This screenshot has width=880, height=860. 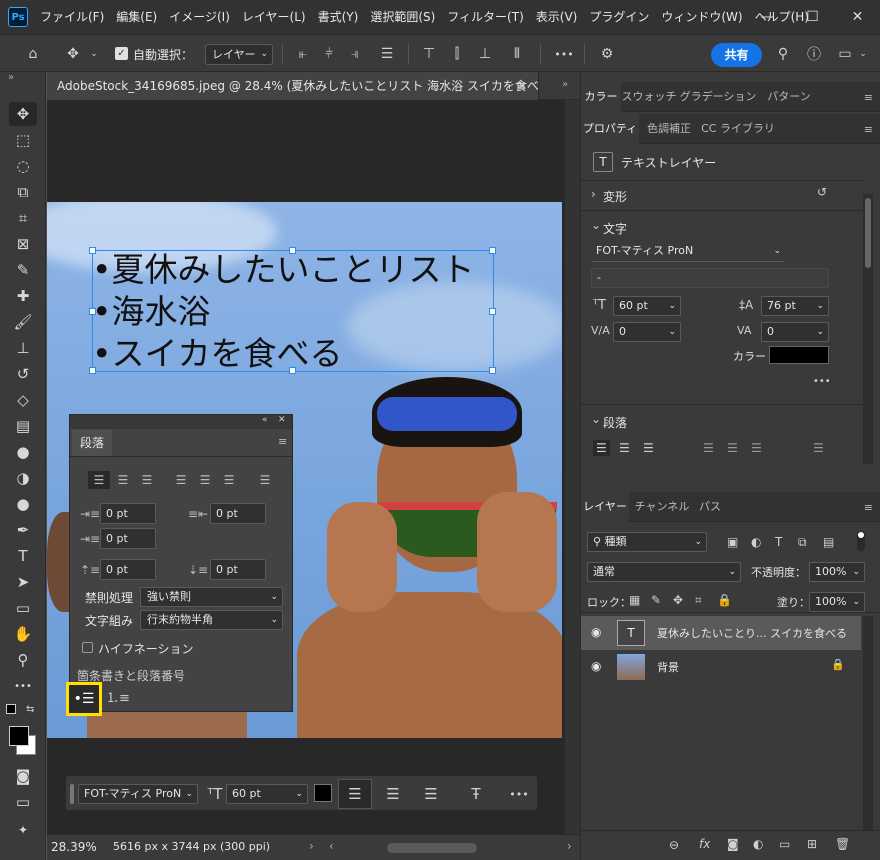 I want to click on canvas-vertical-scrollbar, so click(x=572, y=467).